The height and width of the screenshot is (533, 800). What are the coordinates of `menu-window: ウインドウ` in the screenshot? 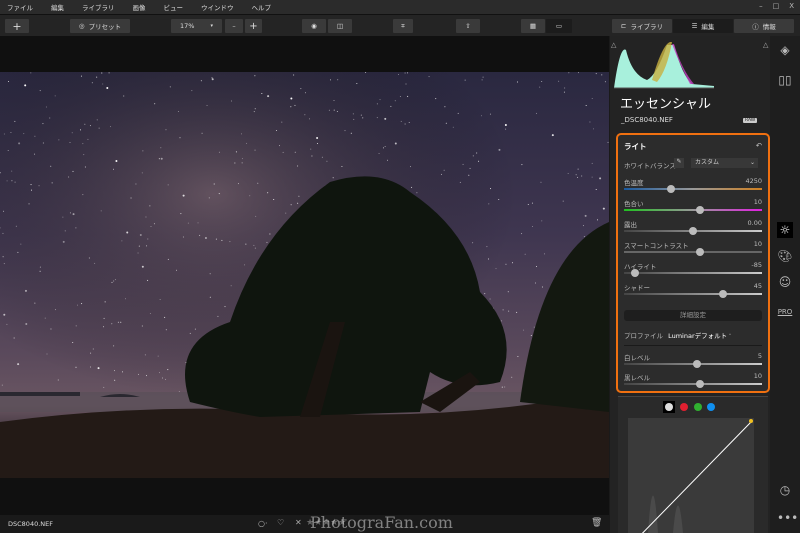 It's located at (217, 7).